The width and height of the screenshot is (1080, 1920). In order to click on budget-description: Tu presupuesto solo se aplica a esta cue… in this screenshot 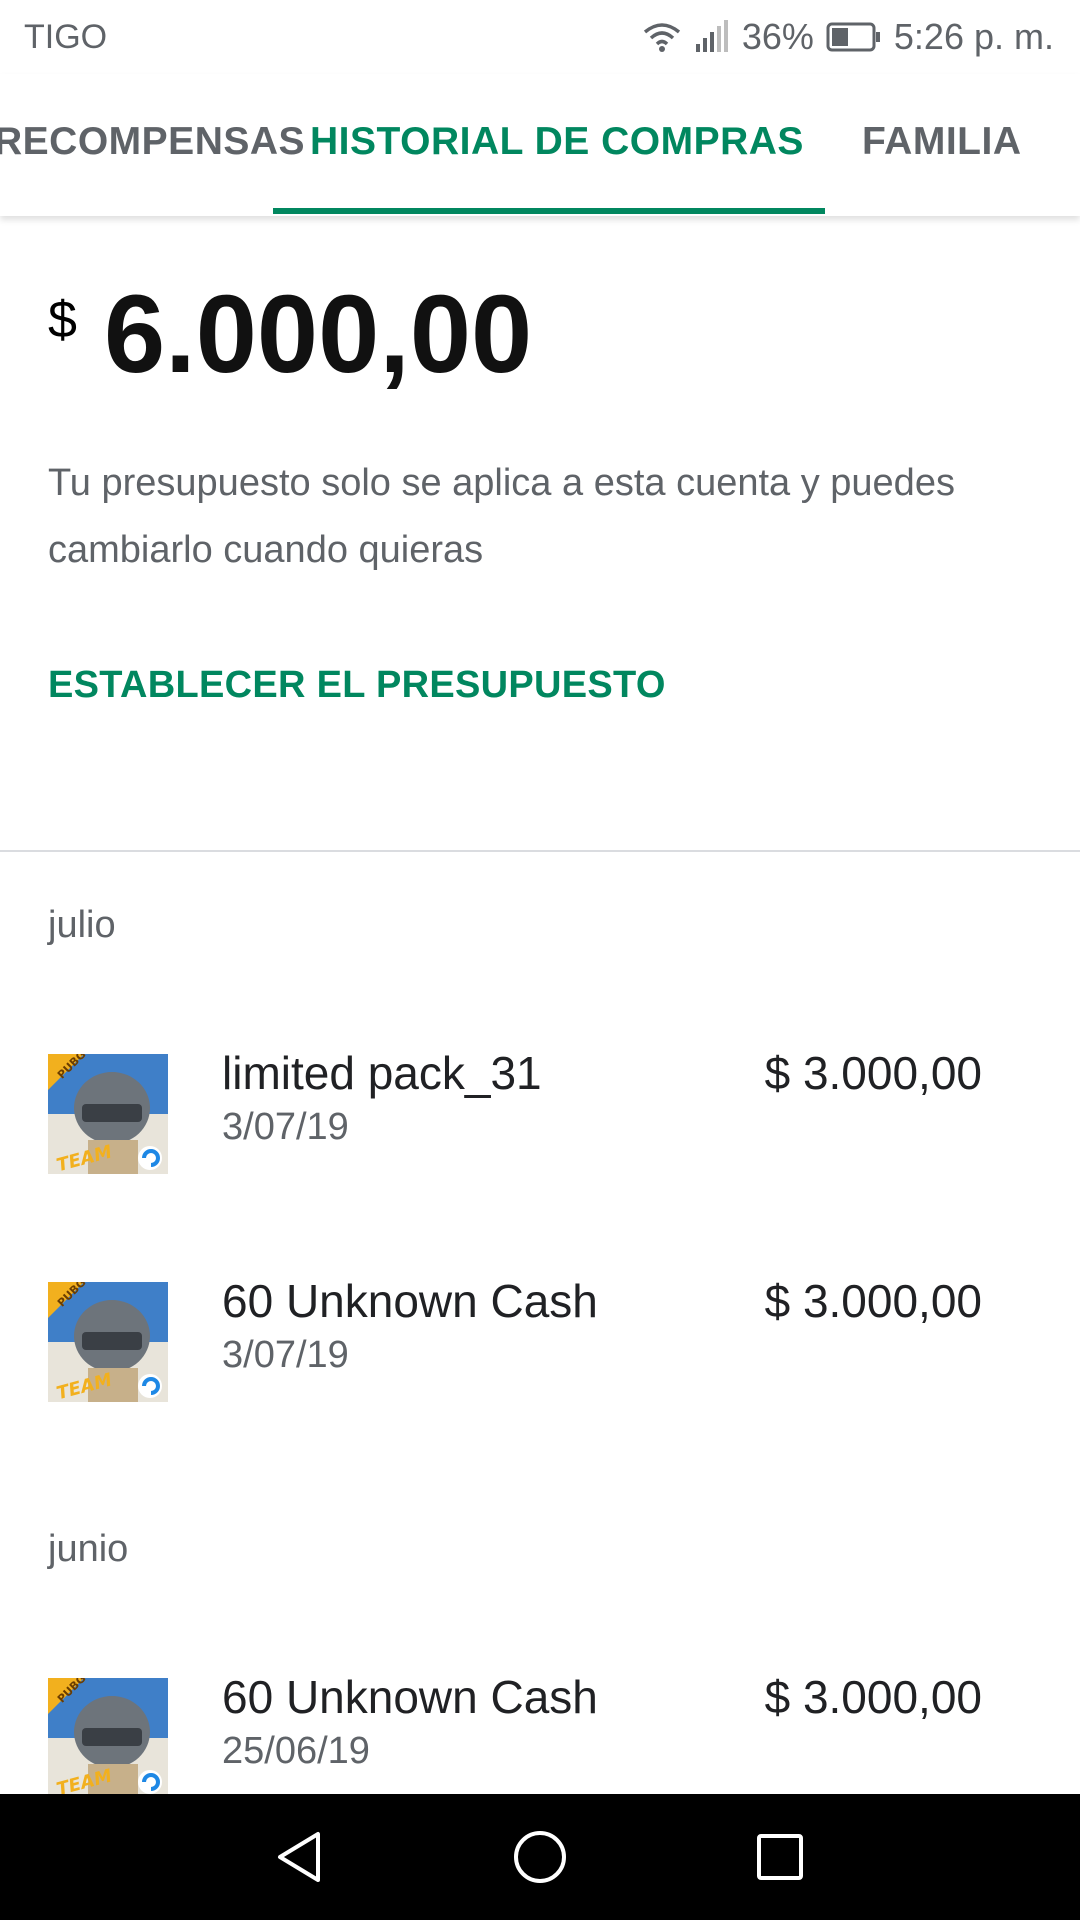, I will do `click(501, 516)`.